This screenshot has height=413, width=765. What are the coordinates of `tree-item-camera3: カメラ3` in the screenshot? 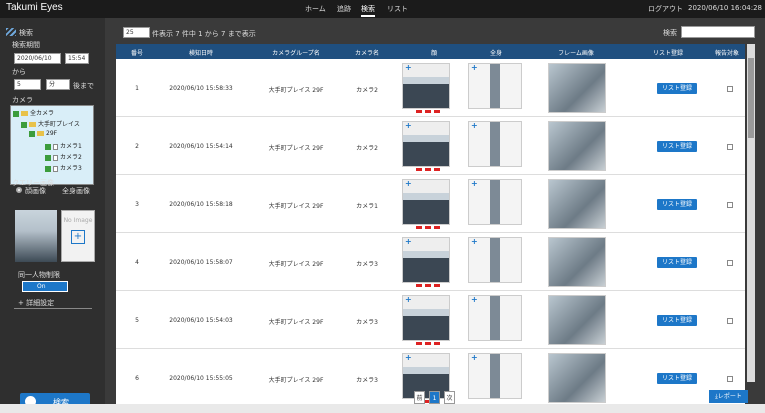 It's located at (63, 167).